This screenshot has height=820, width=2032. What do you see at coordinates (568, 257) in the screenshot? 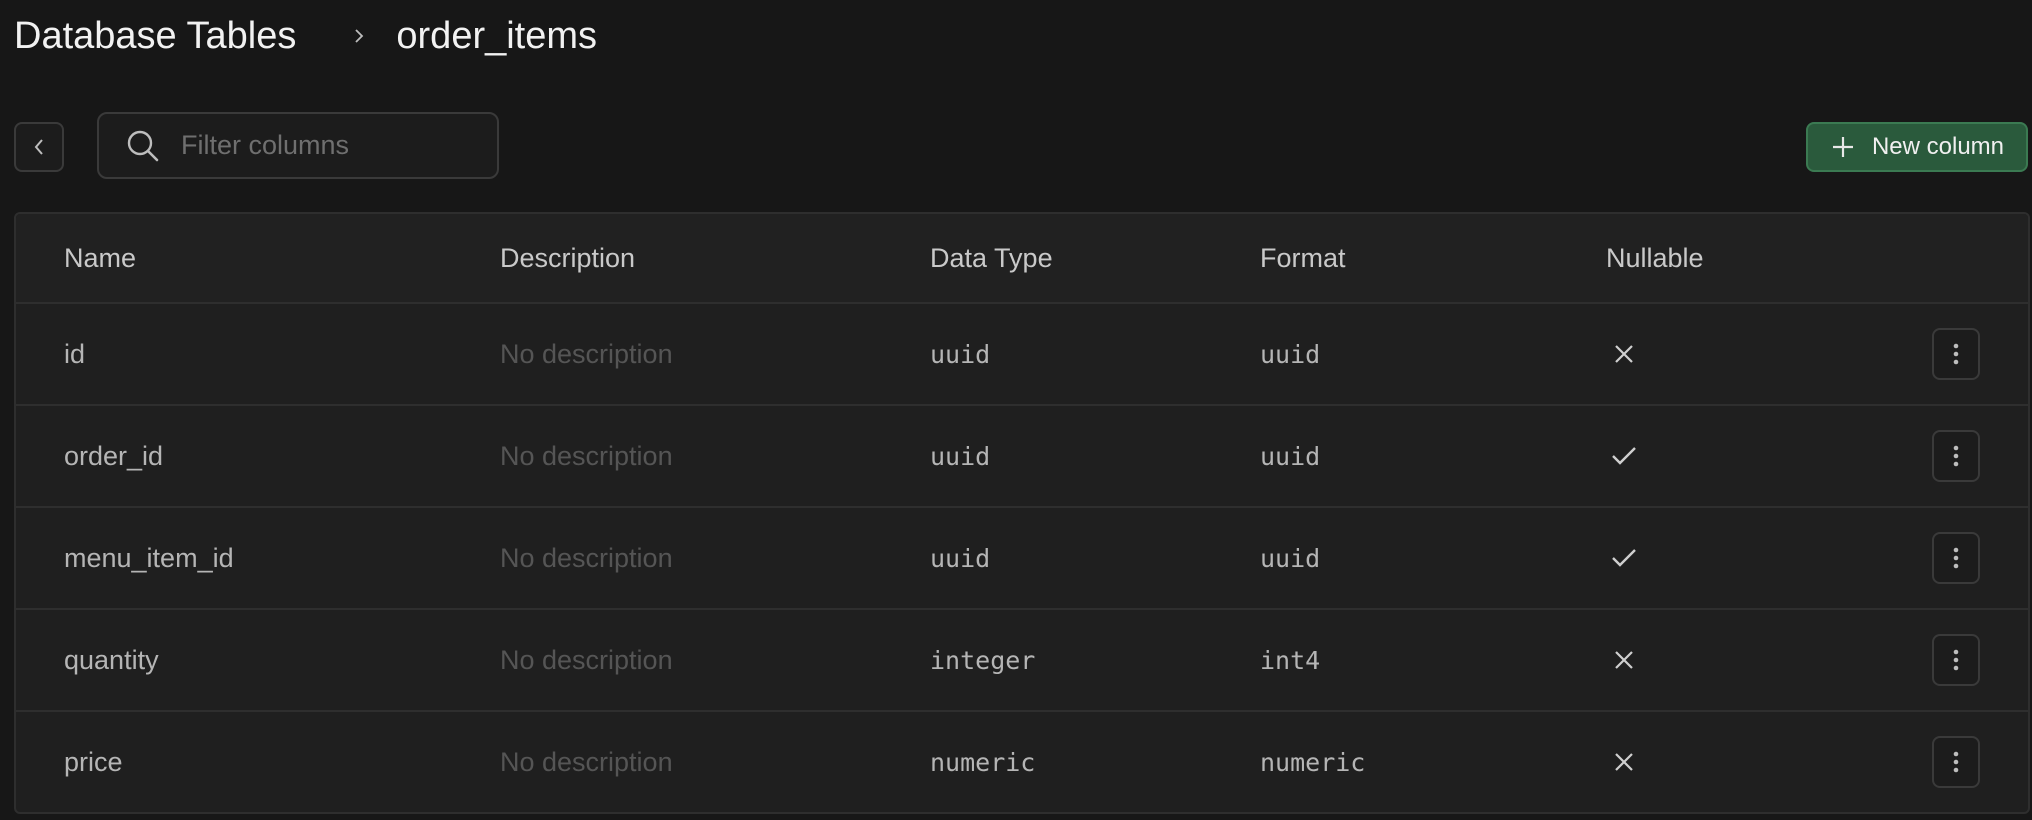
I see `header-description: Description` at bounding box center [568, 257].